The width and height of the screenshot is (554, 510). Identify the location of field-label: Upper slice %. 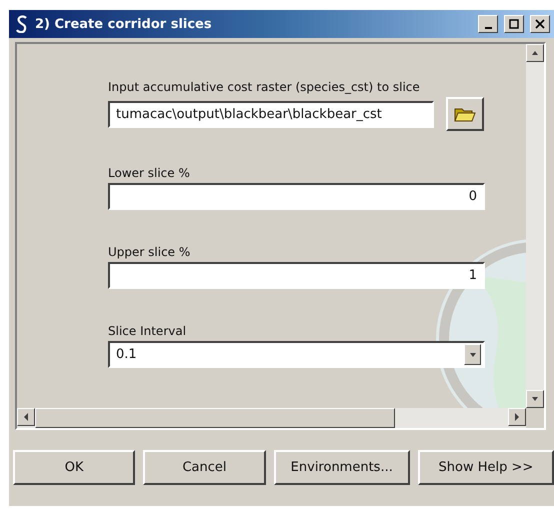
(150, 252).